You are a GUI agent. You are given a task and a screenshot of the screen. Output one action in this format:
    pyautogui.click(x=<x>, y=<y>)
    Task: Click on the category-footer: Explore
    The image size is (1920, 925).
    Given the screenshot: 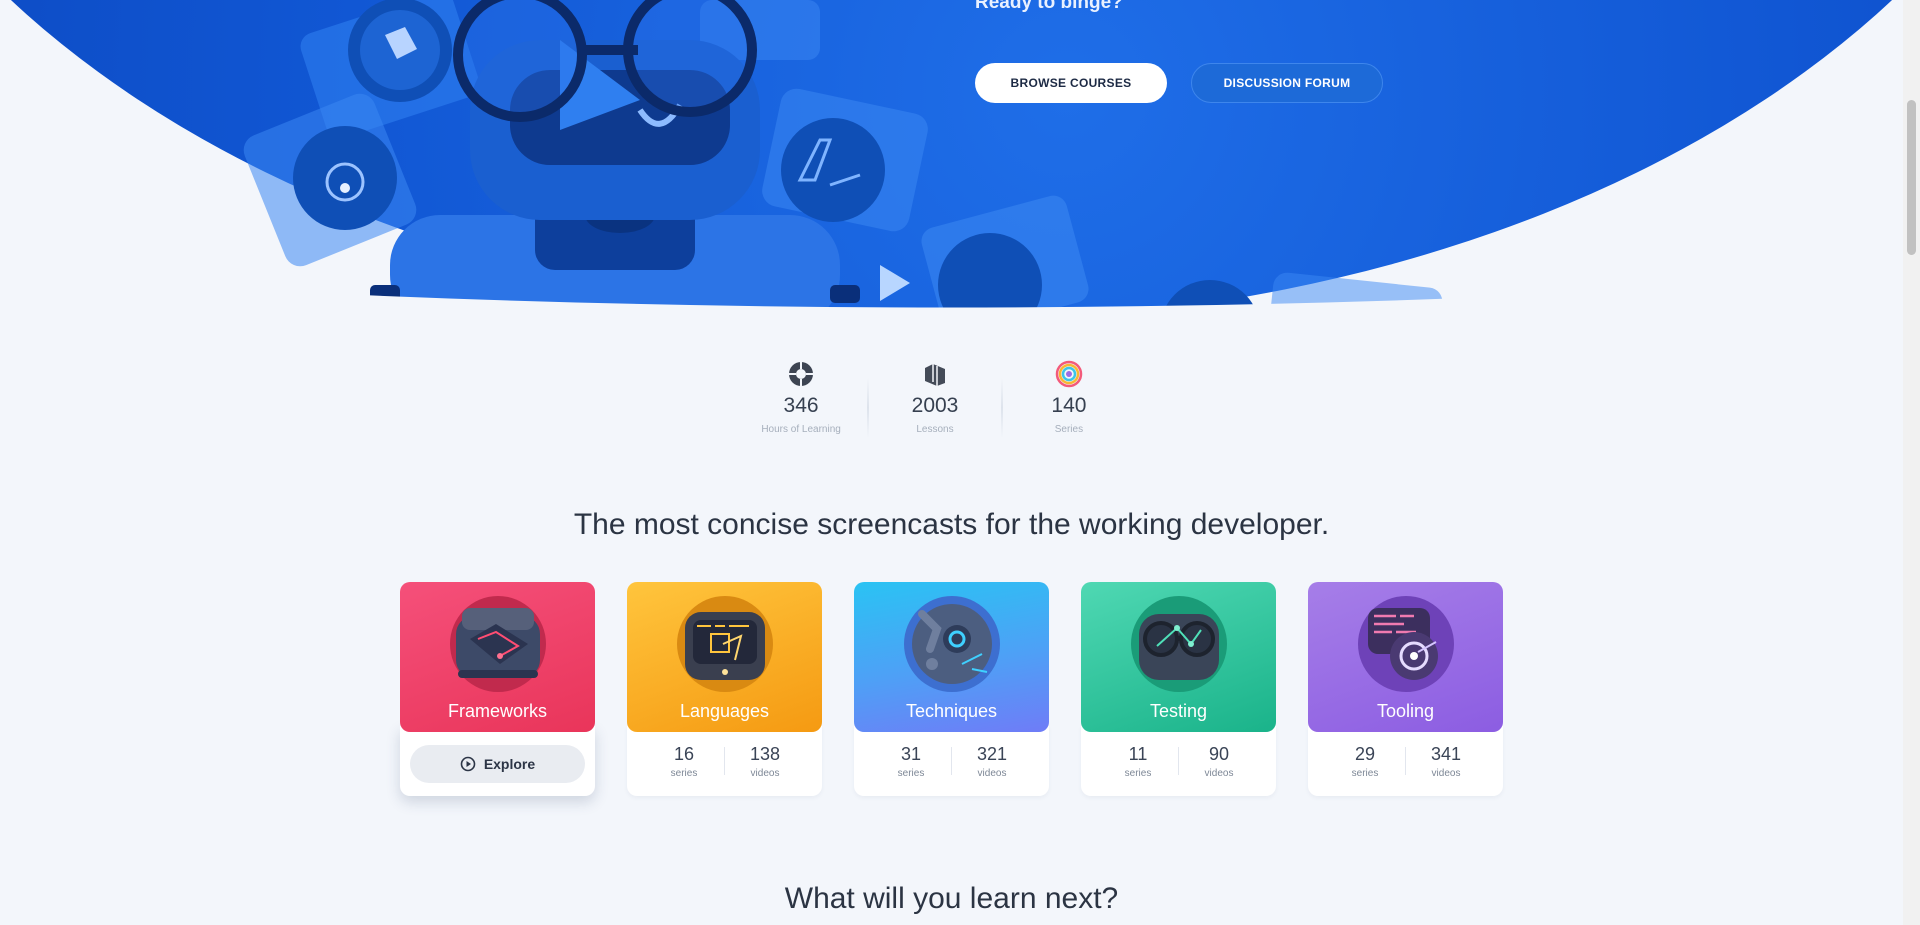 What is the action you would take?
    pyautogui.click(x=497, y=761)
    